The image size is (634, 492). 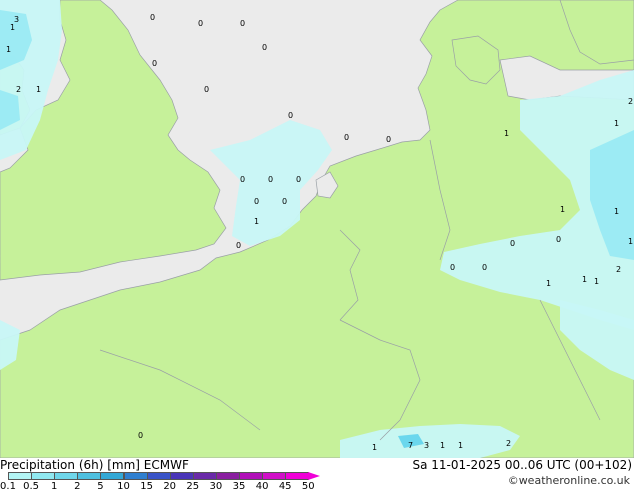 I want to click on colorbar-tick: 45, so click(x=285, y=486).